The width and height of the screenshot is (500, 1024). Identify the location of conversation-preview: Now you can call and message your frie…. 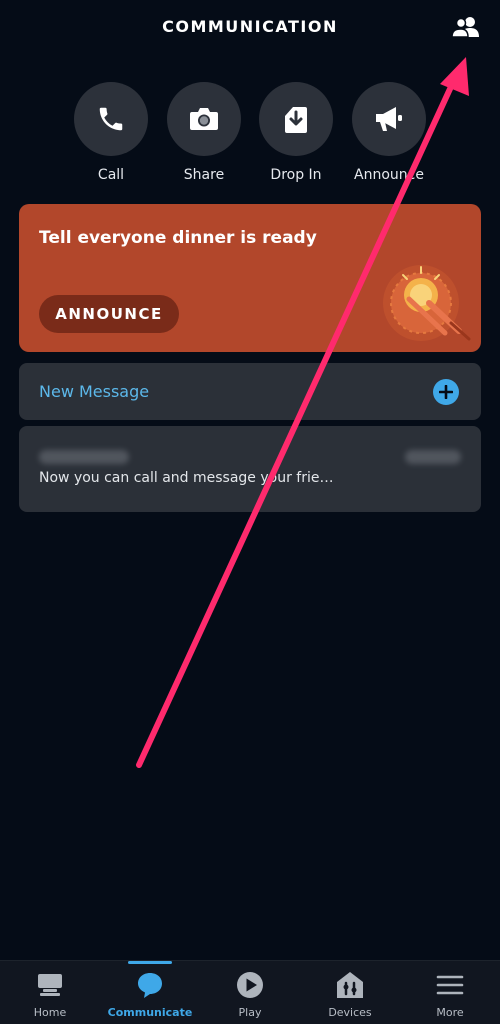
(186, 478).